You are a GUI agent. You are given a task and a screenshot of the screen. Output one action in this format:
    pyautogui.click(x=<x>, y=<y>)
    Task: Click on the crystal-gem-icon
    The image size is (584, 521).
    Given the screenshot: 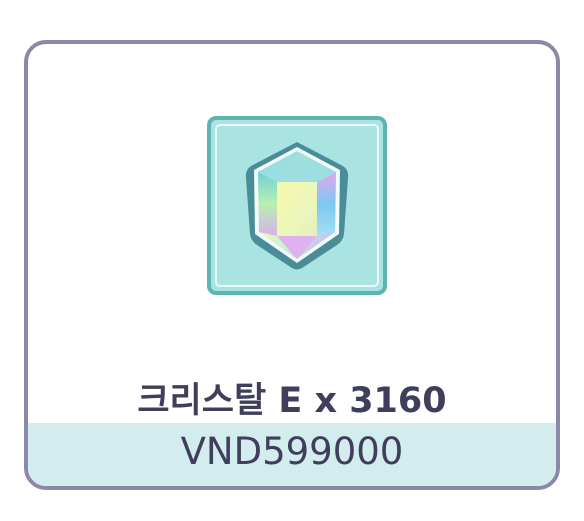 What is the action you would take?
    pyautogui.click(x=297, y=206)
    